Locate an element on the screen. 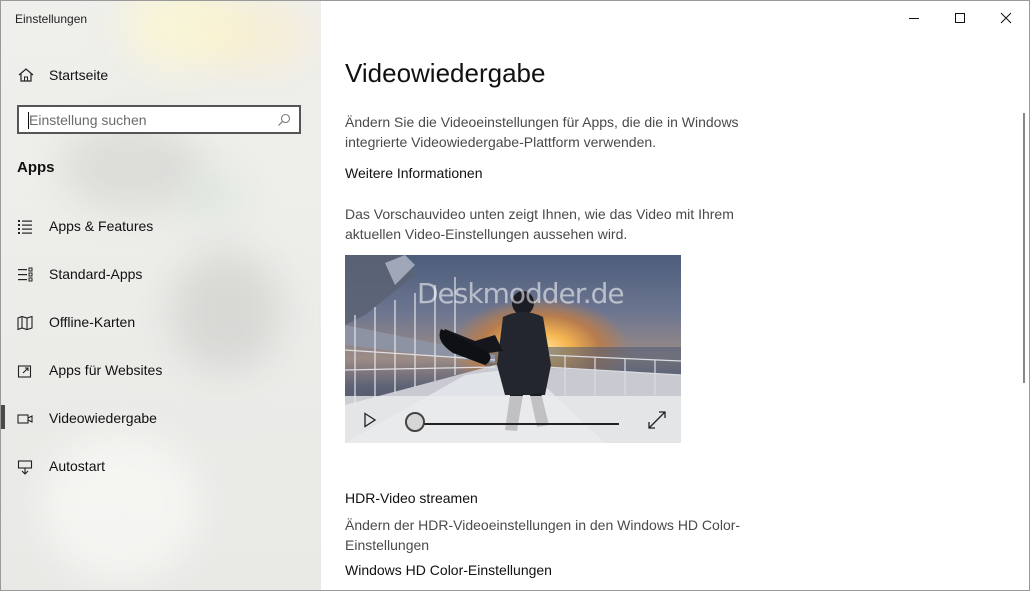 This screenshot has width=1030, height=591. video-icon is located at coordinates (25, 419).